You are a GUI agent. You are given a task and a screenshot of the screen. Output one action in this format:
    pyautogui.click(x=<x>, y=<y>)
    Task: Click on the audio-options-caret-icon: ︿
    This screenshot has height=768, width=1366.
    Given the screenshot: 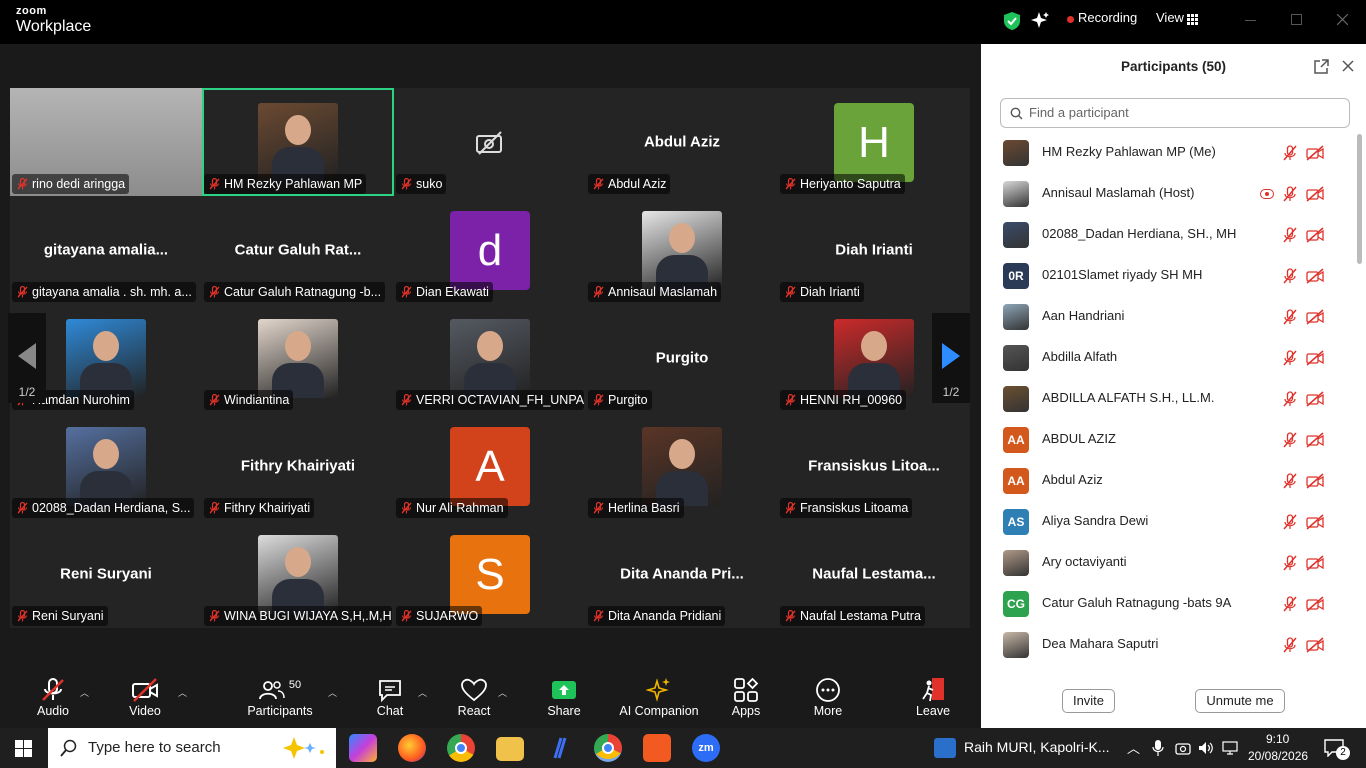 What is the action you would take?
    pyautogui.click(x=84, y=692)
    